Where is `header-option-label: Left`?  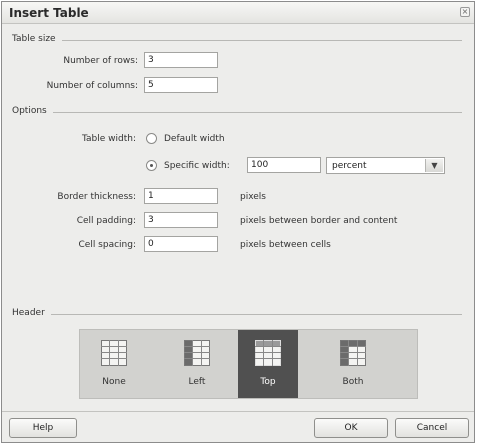
header-option-label: Left is located at coordinates (197, 382).